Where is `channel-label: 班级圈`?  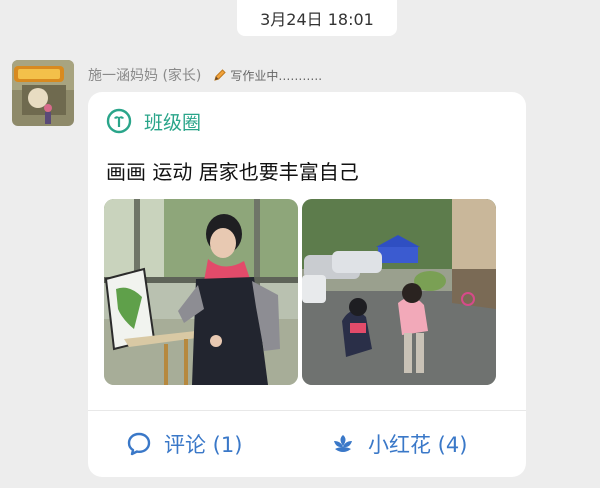
channel-label: 班级圈 is located at coordinates (173, 122).